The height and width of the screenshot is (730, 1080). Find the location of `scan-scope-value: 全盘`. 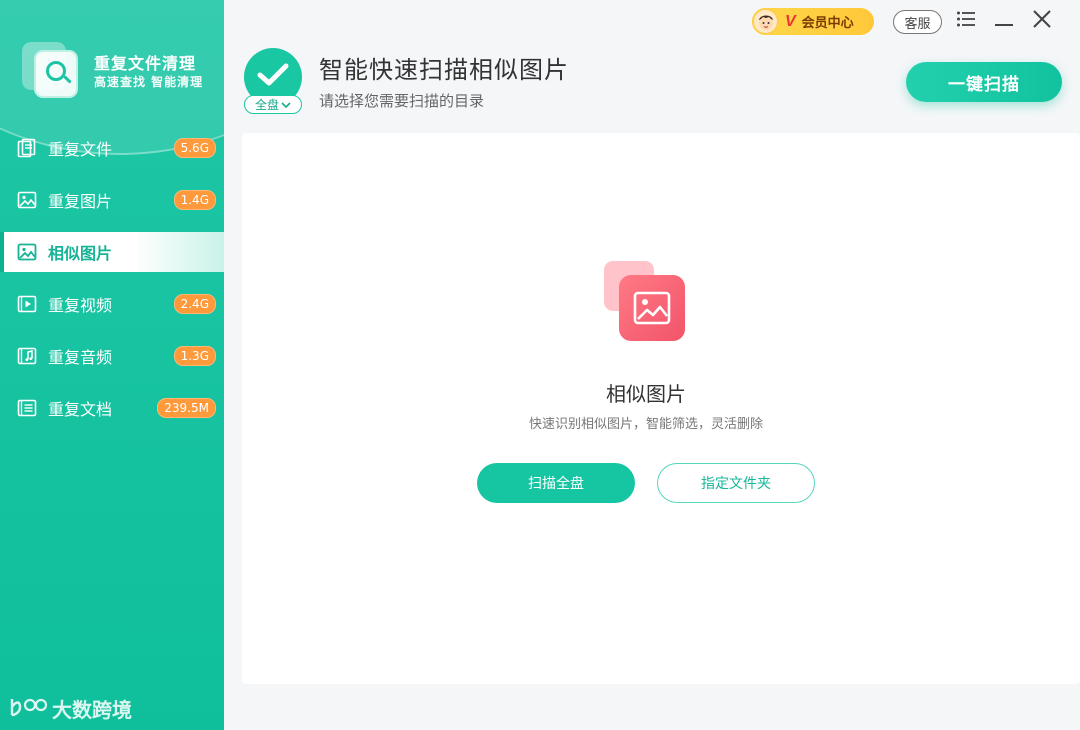

scan-scope-value: 全盘 is located at coordinates (266, 105).